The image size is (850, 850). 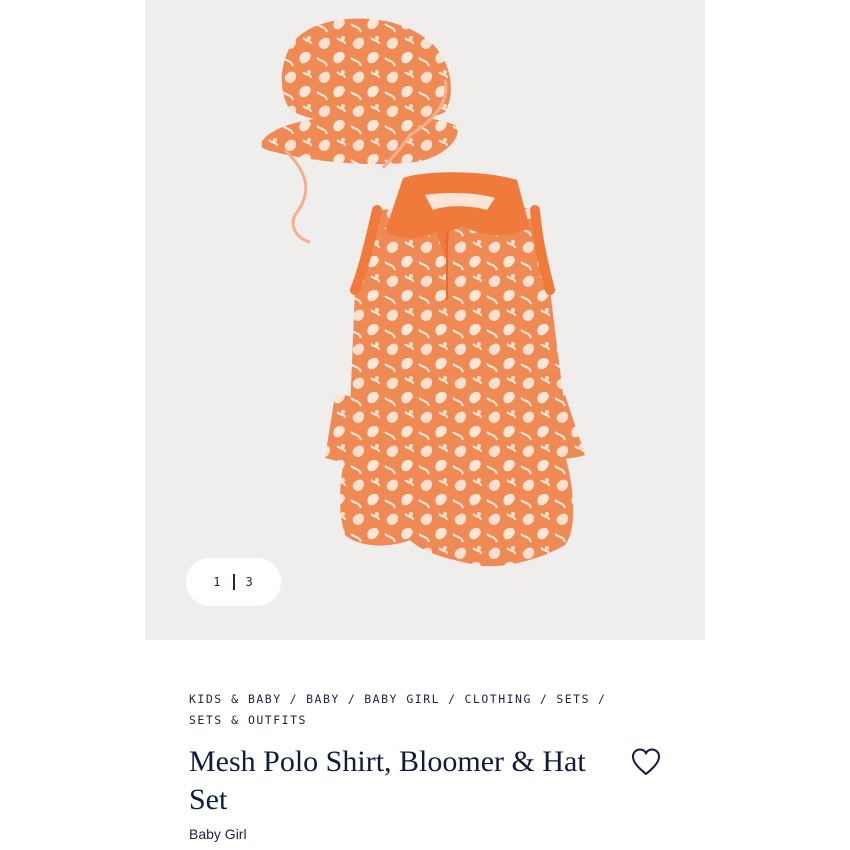 What do you see at coordinates (217, 582) in the screenshot?
I see `pager-current: 1` at bounding box center [217, 582].